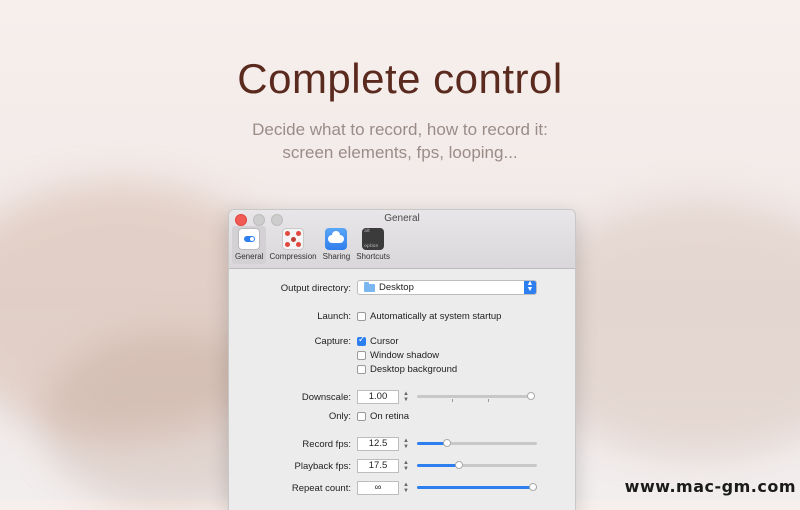  What do you see at coordinates (436, 316) in the screenshot?
I see `launch-at-startup-label: Automatically at system startup` at bounding box center [436, 316].